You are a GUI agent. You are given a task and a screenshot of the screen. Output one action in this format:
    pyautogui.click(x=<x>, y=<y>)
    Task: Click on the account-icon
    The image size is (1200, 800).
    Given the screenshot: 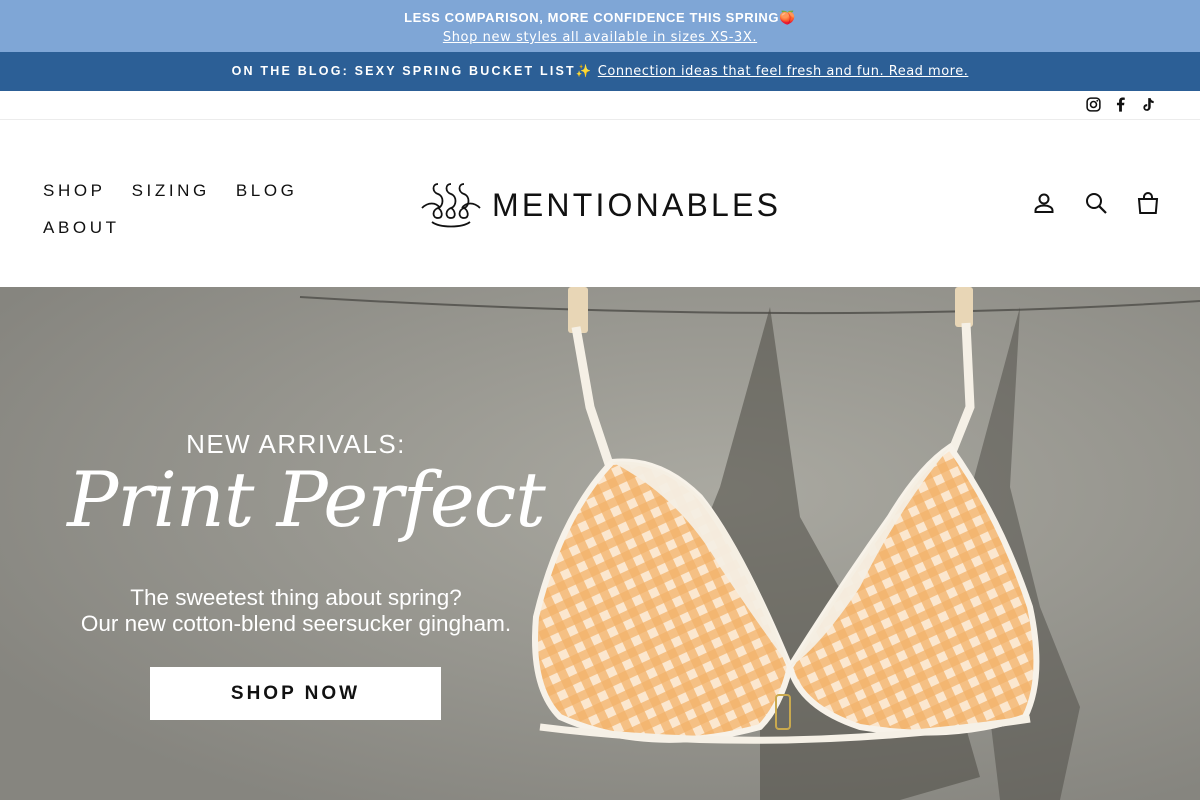 What is the action you would take?
    pyautogui.click(x=1044, y=203)
    